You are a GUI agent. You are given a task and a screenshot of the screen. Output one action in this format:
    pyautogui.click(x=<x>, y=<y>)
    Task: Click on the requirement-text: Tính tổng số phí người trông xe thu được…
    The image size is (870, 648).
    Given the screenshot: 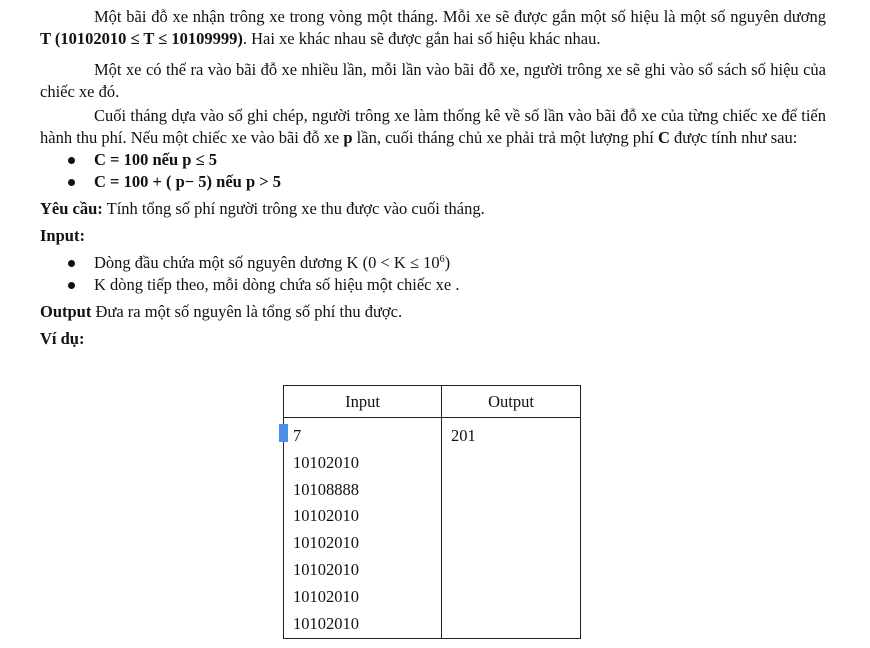 What is the action you would take?
    pyautogui.click(x=293, y=208)
    